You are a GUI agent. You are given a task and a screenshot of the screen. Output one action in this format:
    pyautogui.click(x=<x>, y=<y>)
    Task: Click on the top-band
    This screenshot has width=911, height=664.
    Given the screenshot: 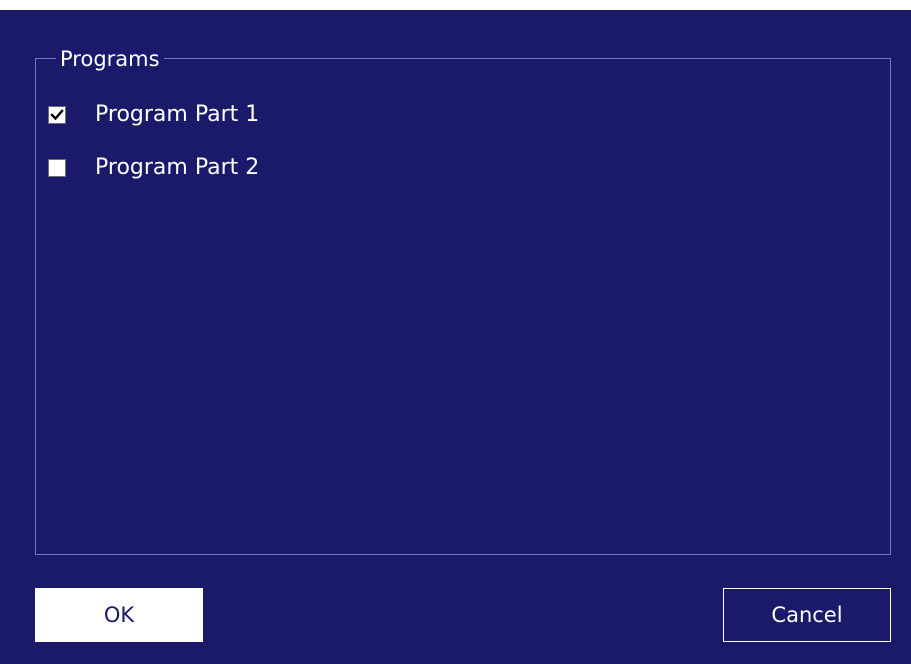 What is the action you would take?
    pyautogui.click(x=455, y=5)
    